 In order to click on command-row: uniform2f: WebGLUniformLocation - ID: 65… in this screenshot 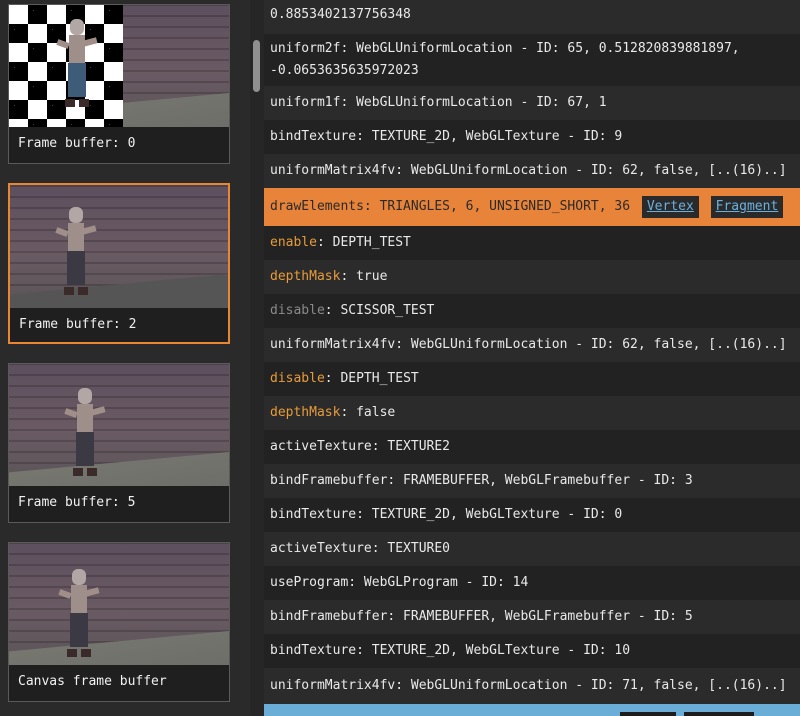, I will do `click(532, 60)`.